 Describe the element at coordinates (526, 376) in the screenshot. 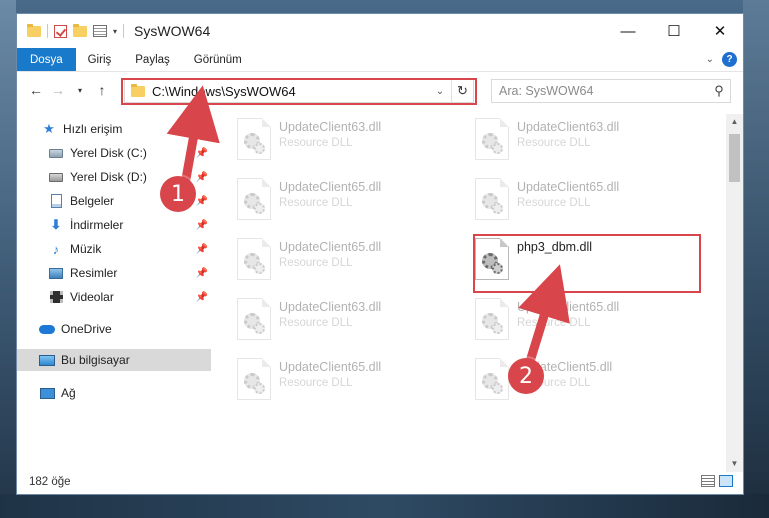

I see `step-2-badge: 2` at that location.